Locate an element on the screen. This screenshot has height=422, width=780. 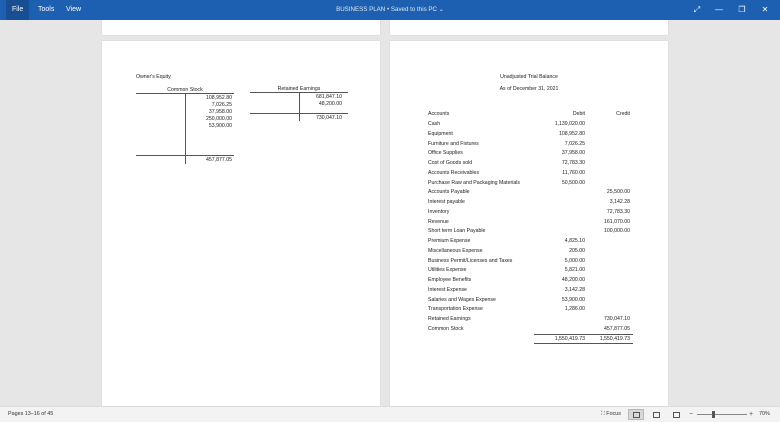
account-name: Common Stock is located at coordinates (446, 328).